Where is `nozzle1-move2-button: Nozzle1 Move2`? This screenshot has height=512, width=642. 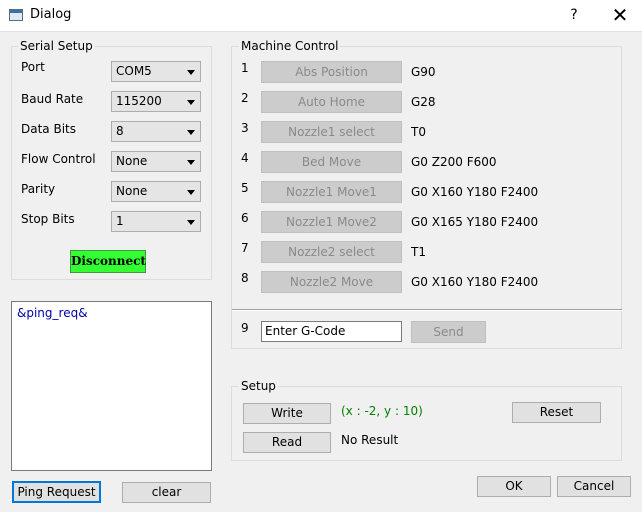 nozzle1-move2-button: Nozzle1 Move2 is located at coordinates (331, 222).